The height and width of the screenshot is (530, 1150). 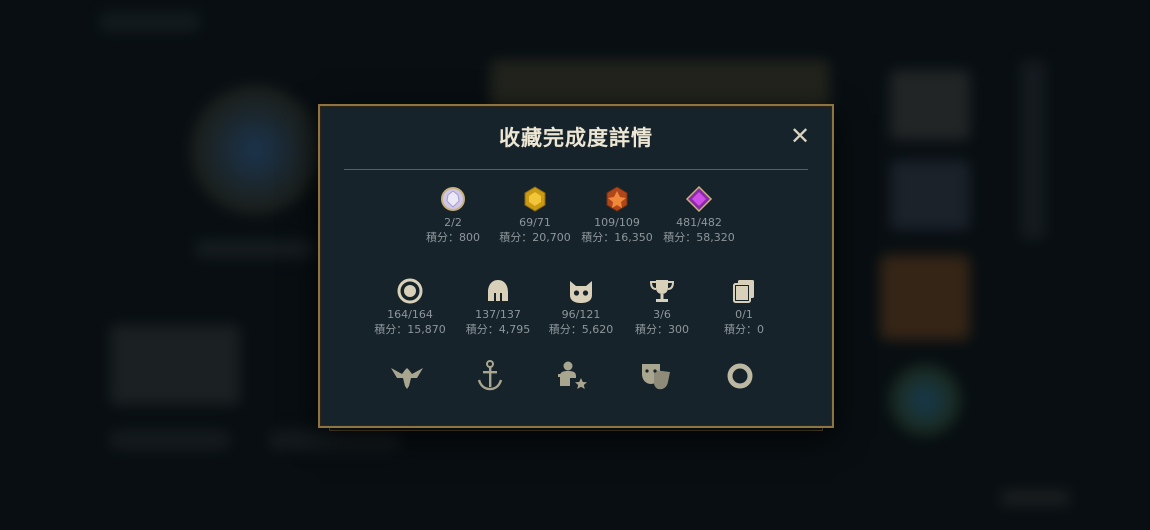 What do you see at coordinates (410, 291) in the screenshot?
I see `ward-ring-icon` at bounding box center [410, 291].